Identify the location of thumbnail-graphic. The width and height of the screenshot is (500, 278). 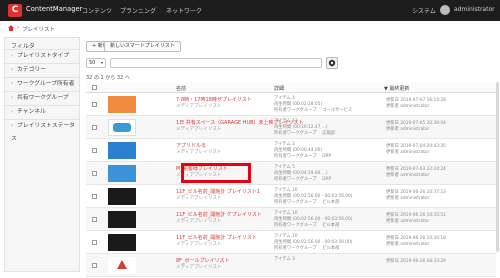
(122, 127).